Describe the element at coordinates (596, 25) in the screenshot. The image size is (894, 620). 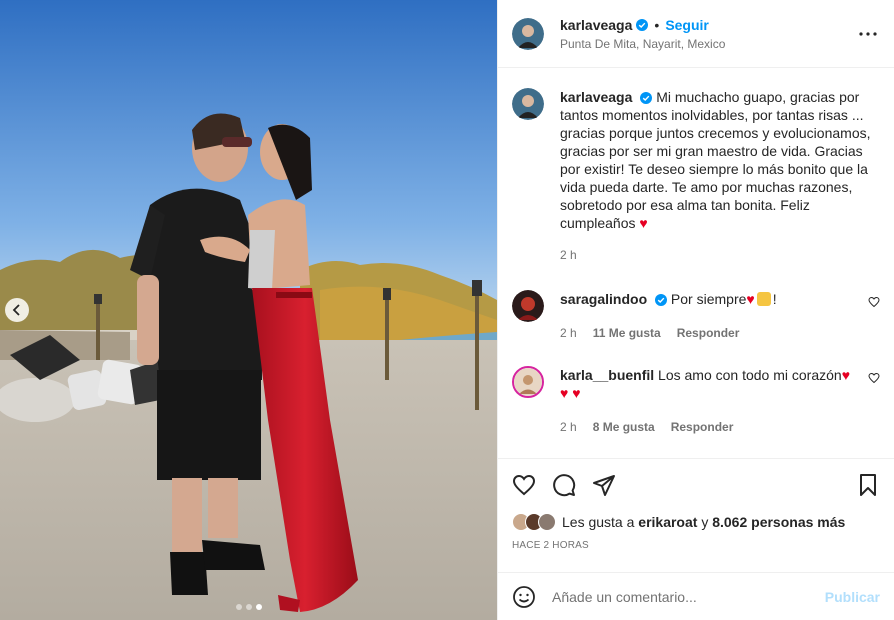
I see `author-username: karlaveaga` at that location.